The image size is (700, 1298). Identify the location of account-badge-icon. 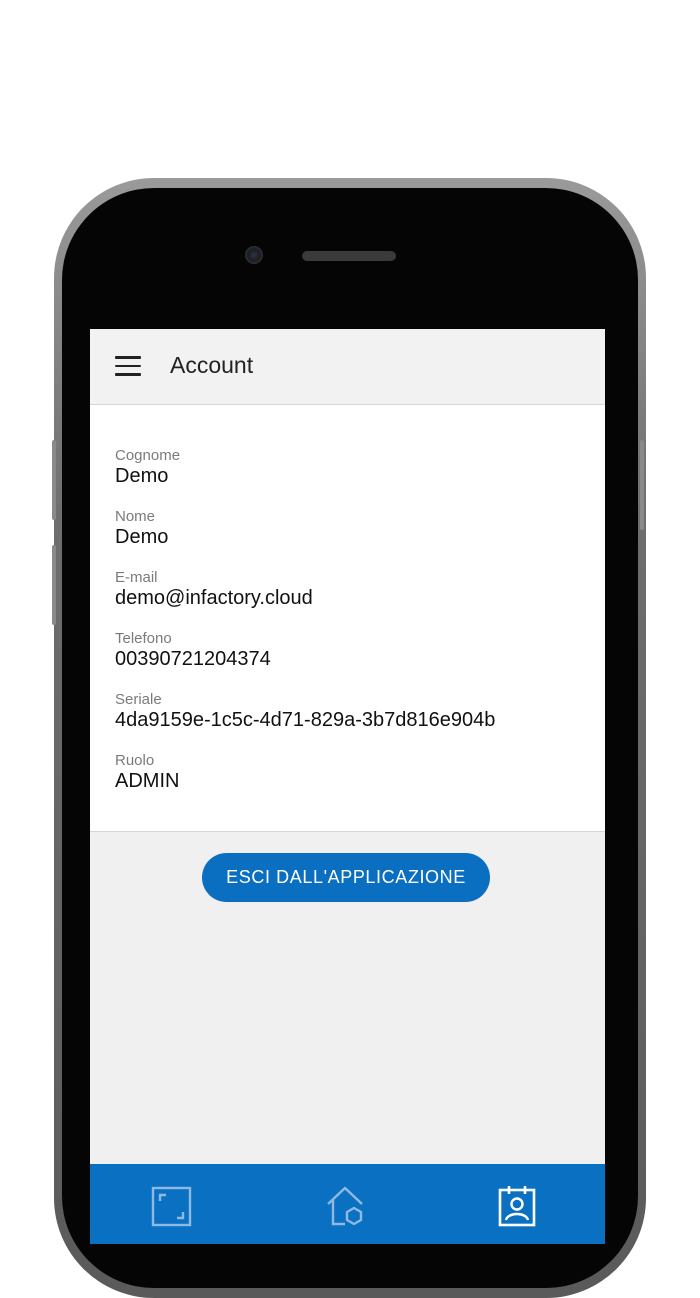
(517, 1206).